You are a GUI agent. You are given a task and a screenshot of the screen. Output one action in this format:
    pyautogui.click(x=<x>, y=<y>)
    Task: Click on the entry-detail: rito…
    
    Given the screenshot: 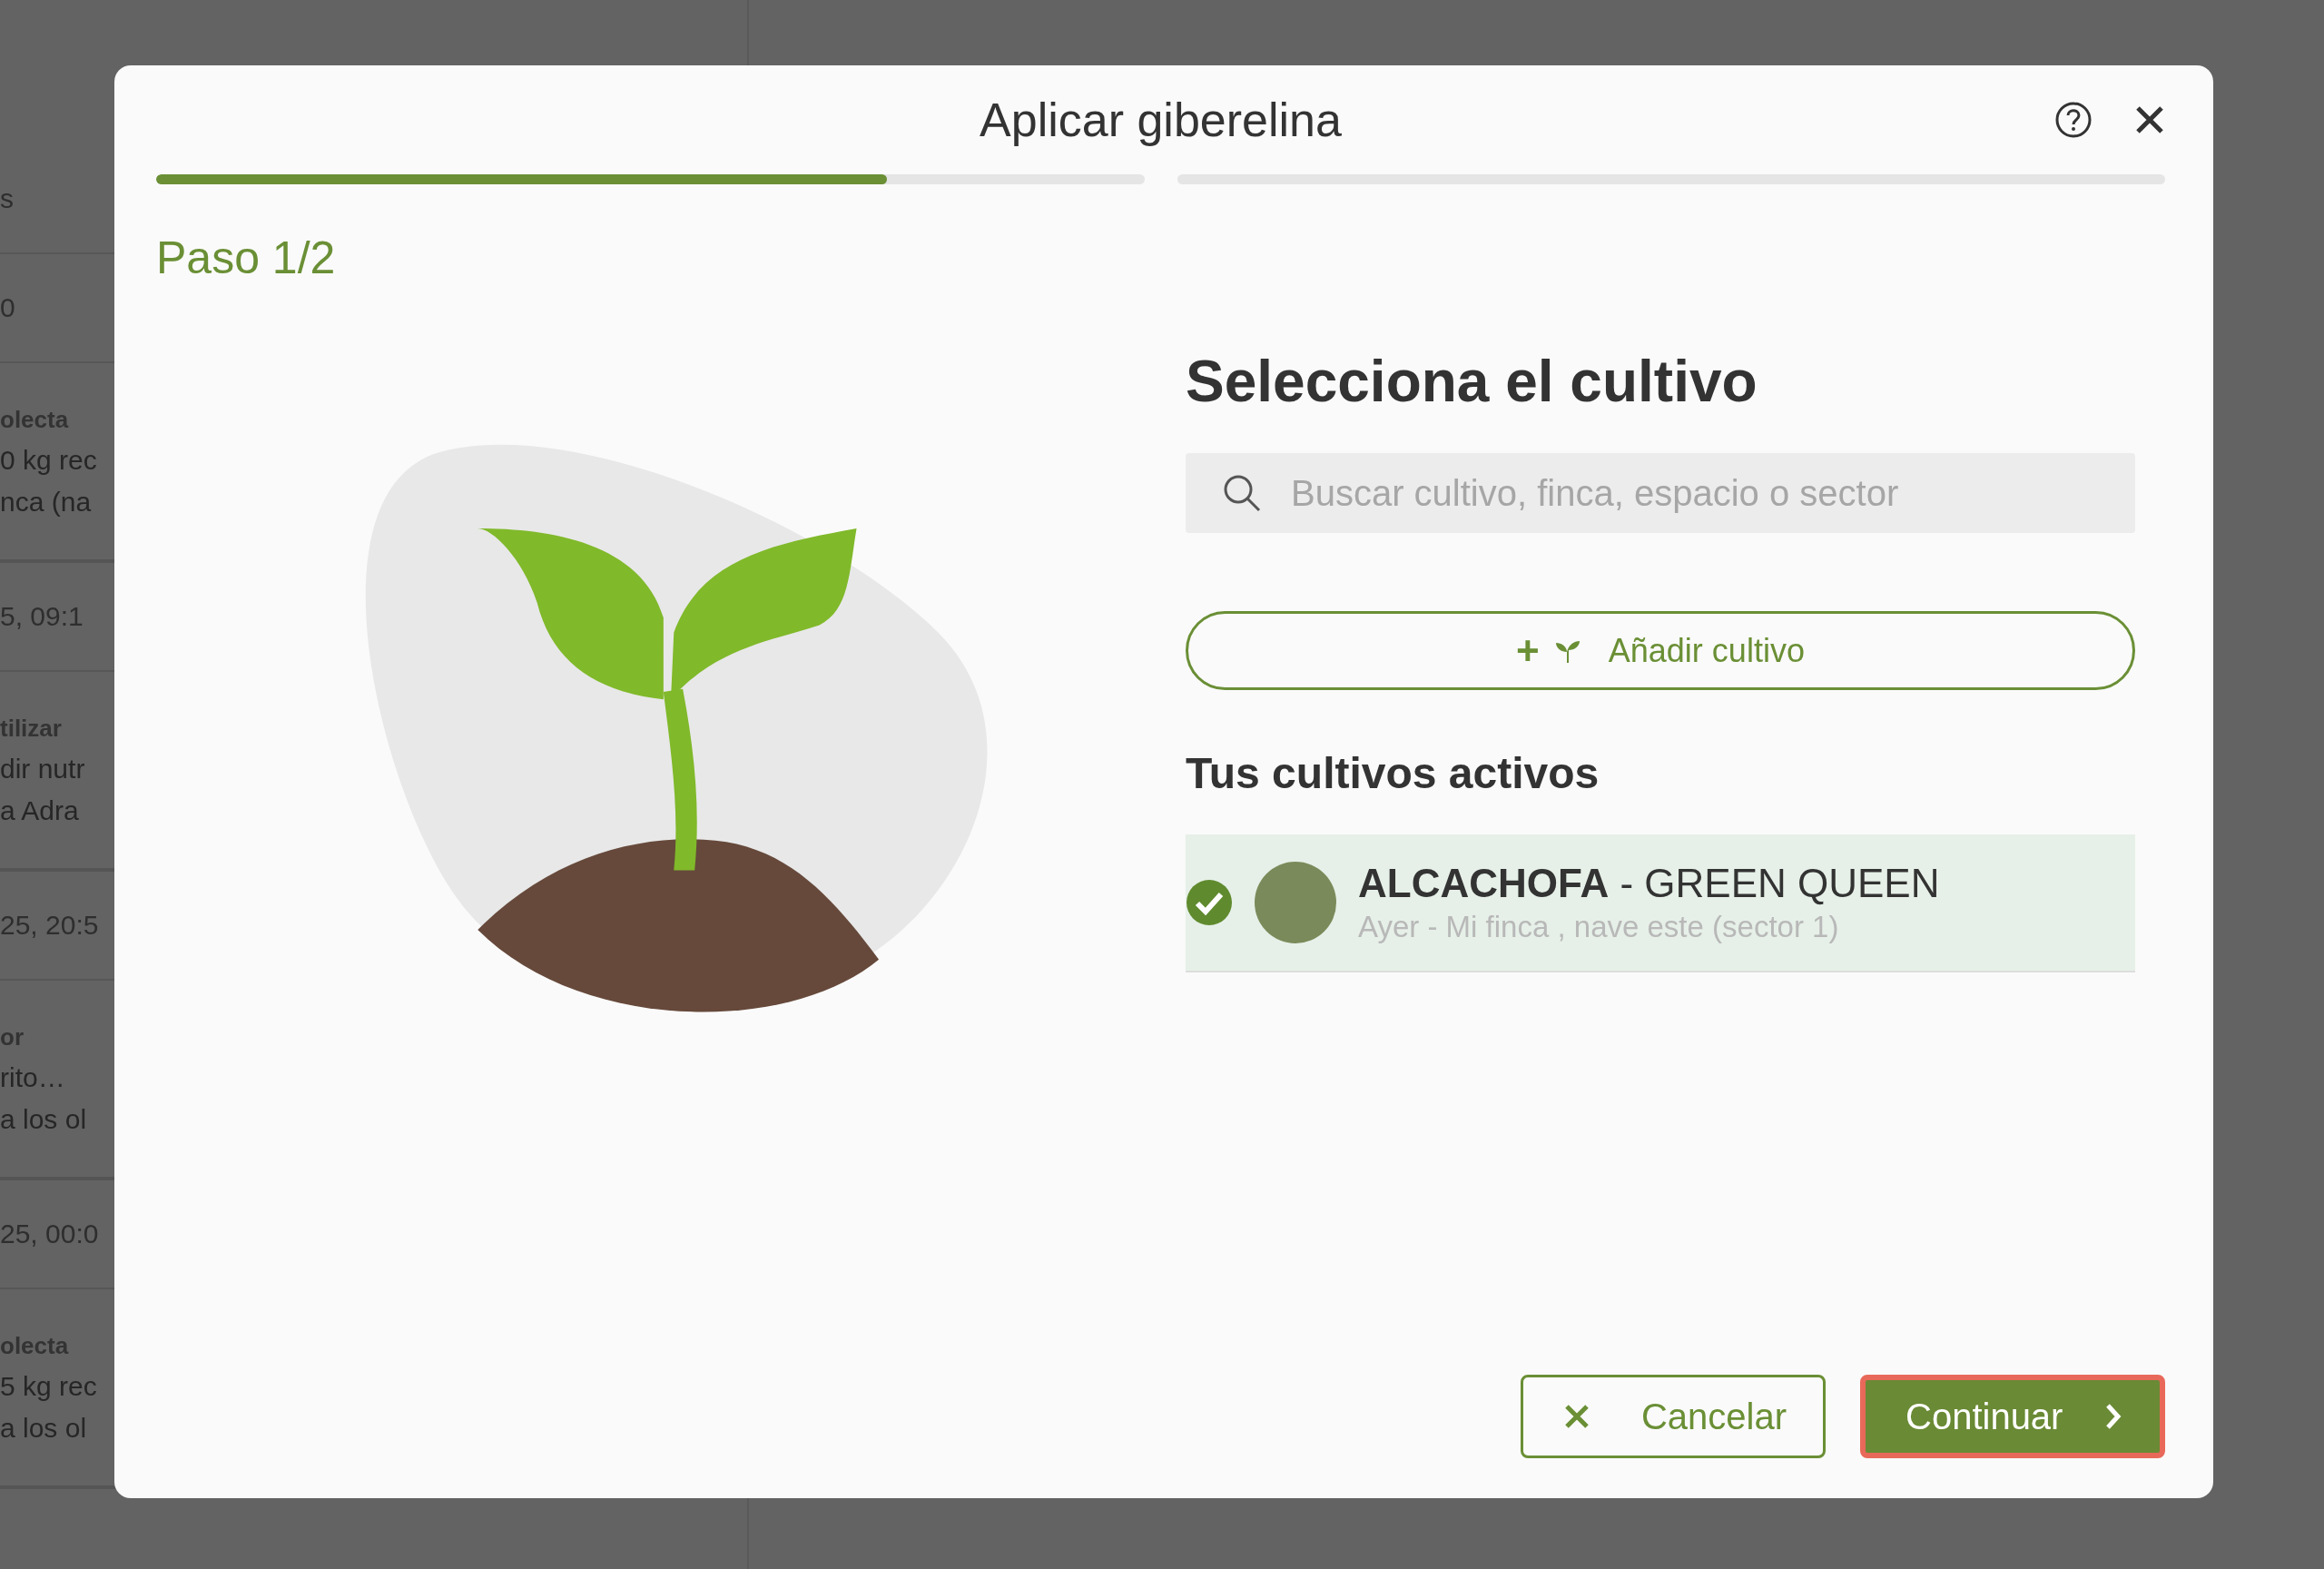 What is the action you would take?
    pyautogui.click(x=32, y=1077)
    